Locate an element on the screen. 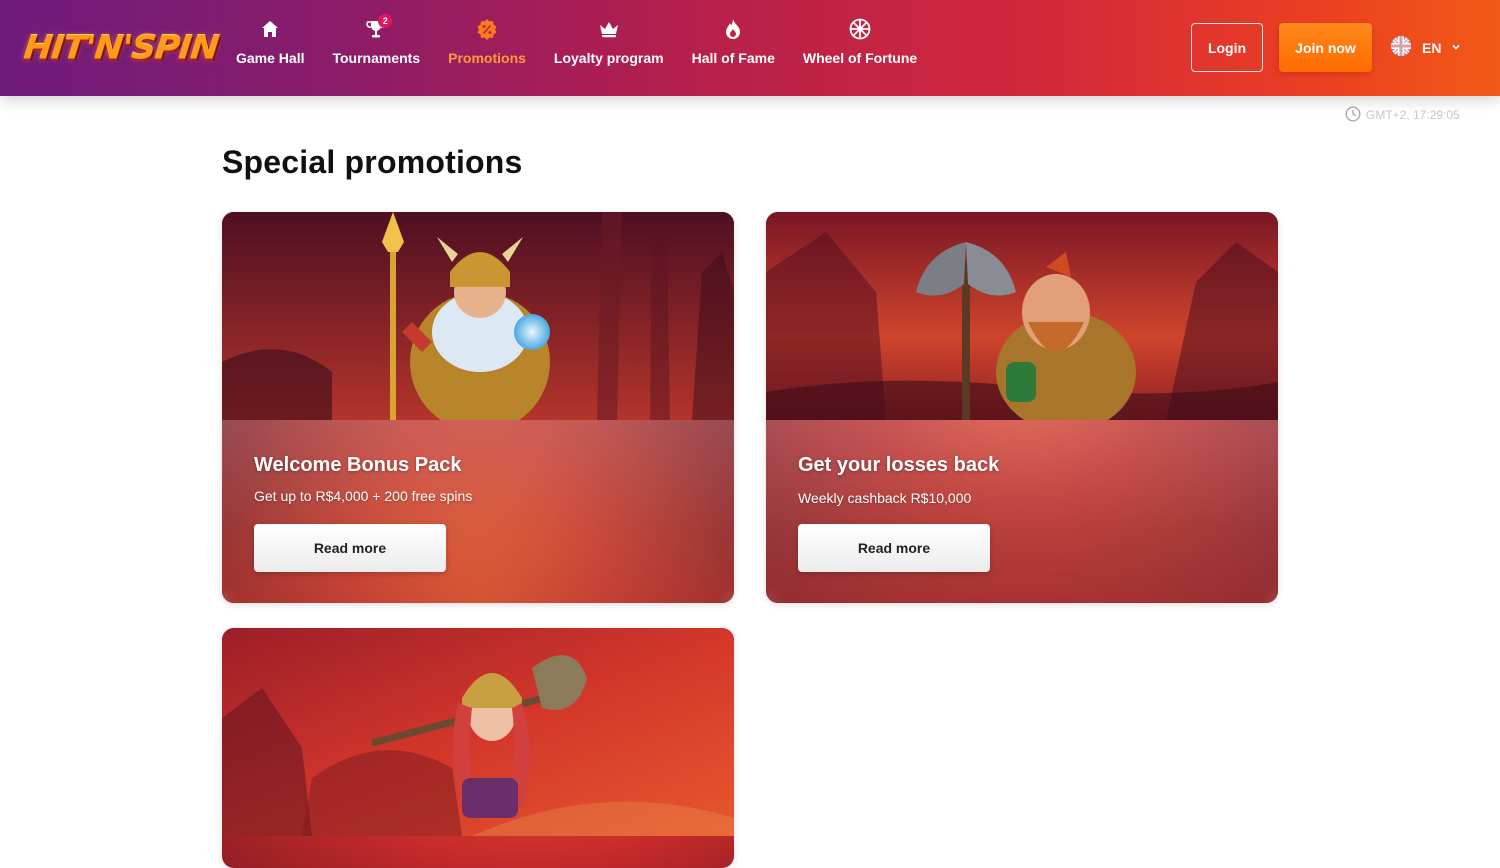  nav-label: Game Hall is located at coordinates (270, 58).